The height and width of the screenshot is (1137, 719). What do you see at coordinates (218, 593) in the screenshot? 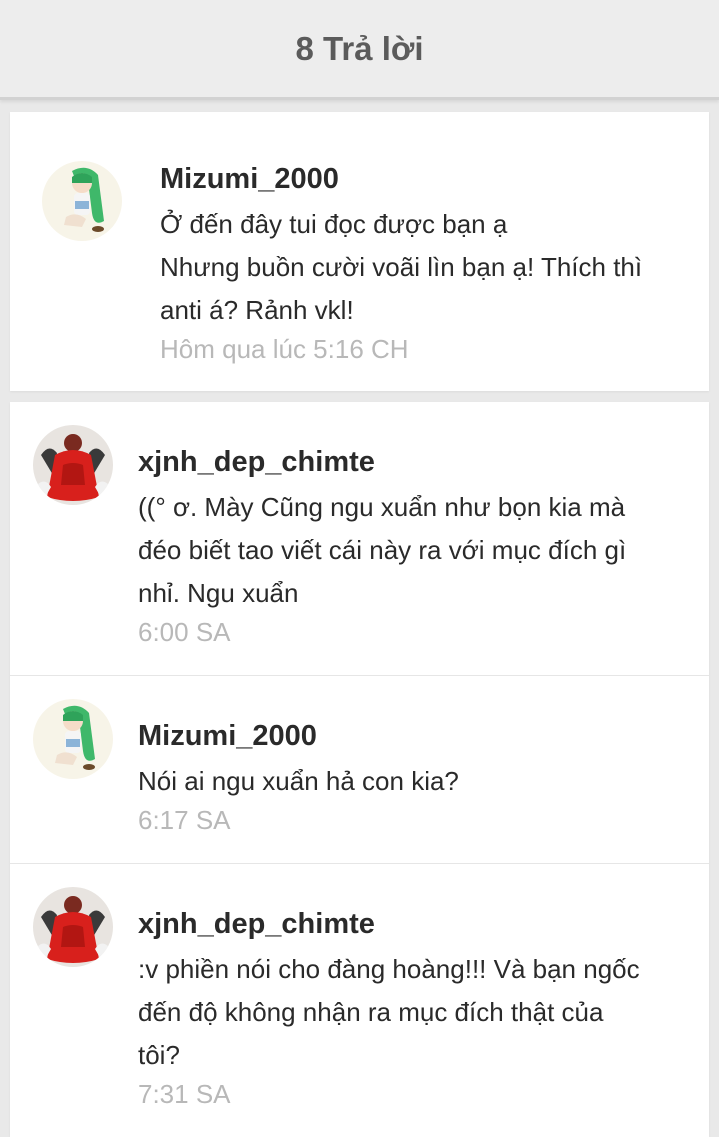
I see `text-line: nhỉ. Ngu xuẩn` at bounding box center [218, 593].